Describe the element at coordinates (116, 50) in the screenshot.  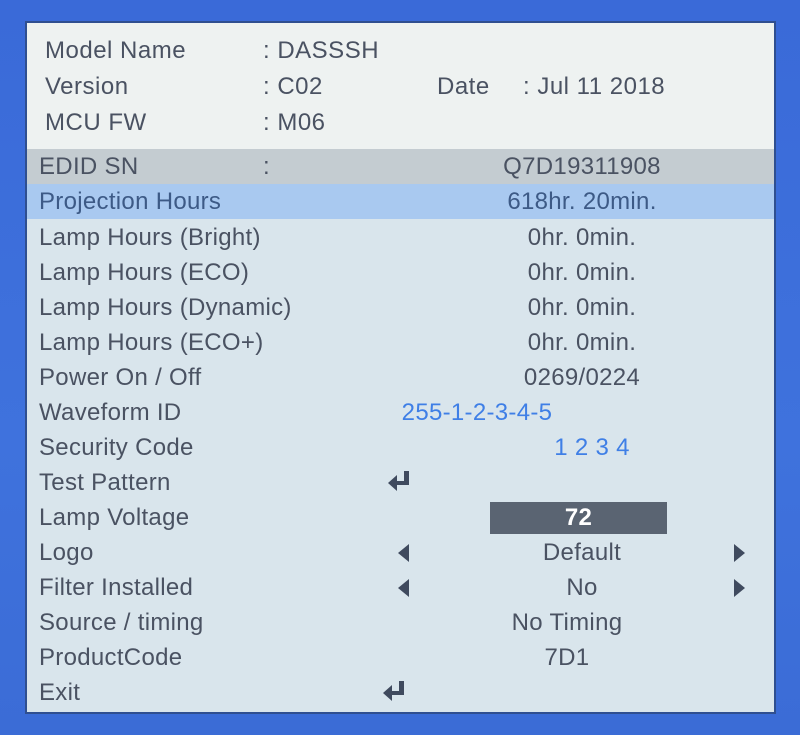
I see `model-name-label: Model Name` at that location.